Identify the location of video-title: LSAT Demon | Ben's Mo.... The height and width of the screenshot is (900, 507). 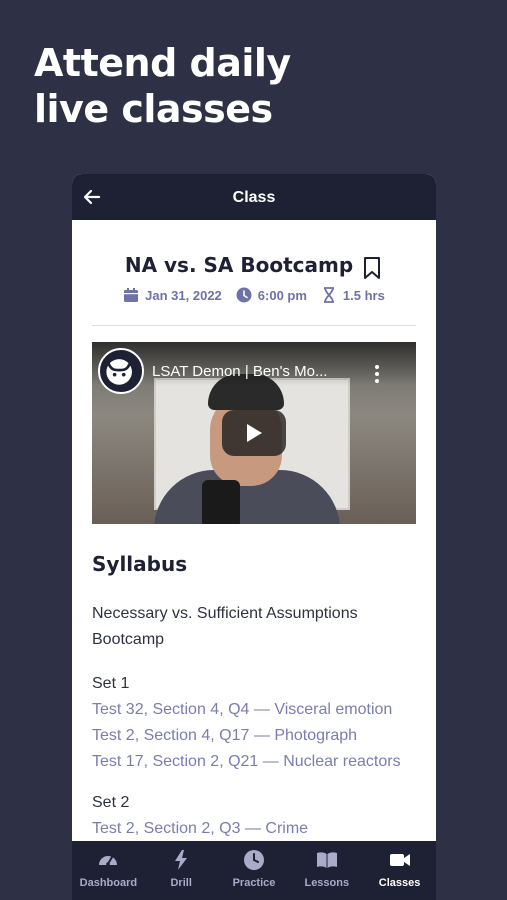
(240, 371).